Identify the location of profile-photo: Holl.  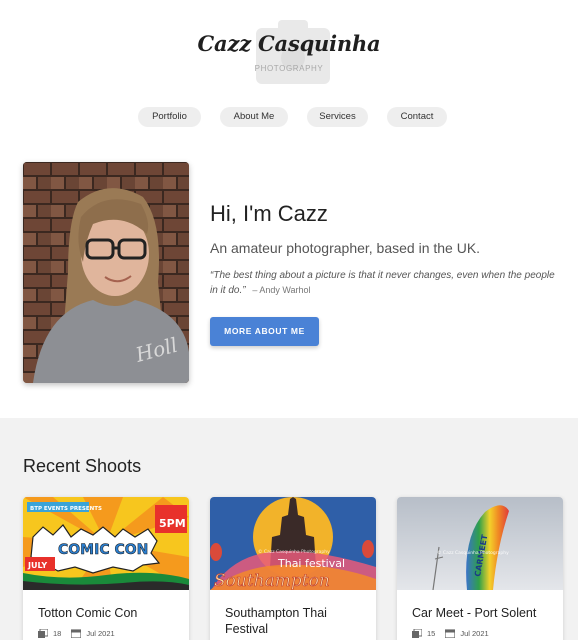
(106, 272).